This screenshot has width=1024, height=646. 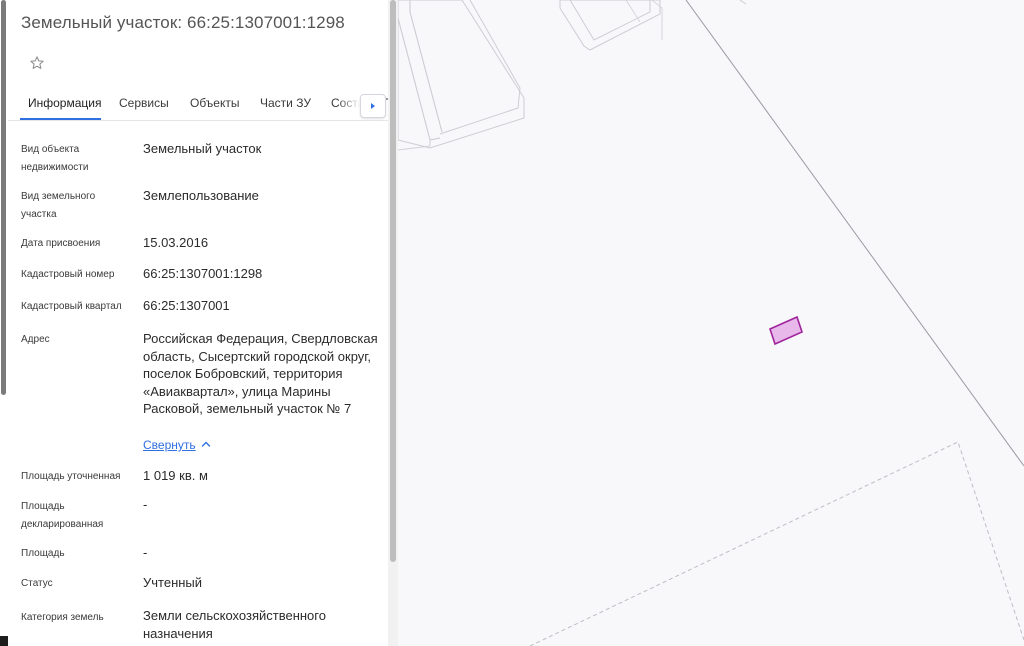 What do you see at coordinates (285, 103) in the screenshot?
I see `tab-parcel-parts: Части ЗУ` at bounding box center [285, 103].